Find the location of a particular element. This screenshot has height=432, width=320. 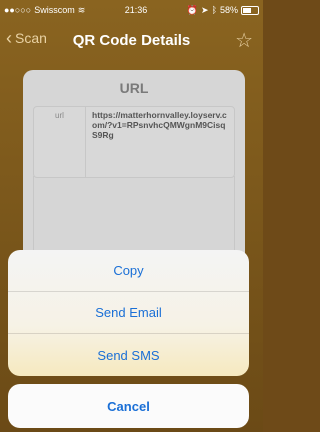

row-key: url is located at coordinates (60, 142).